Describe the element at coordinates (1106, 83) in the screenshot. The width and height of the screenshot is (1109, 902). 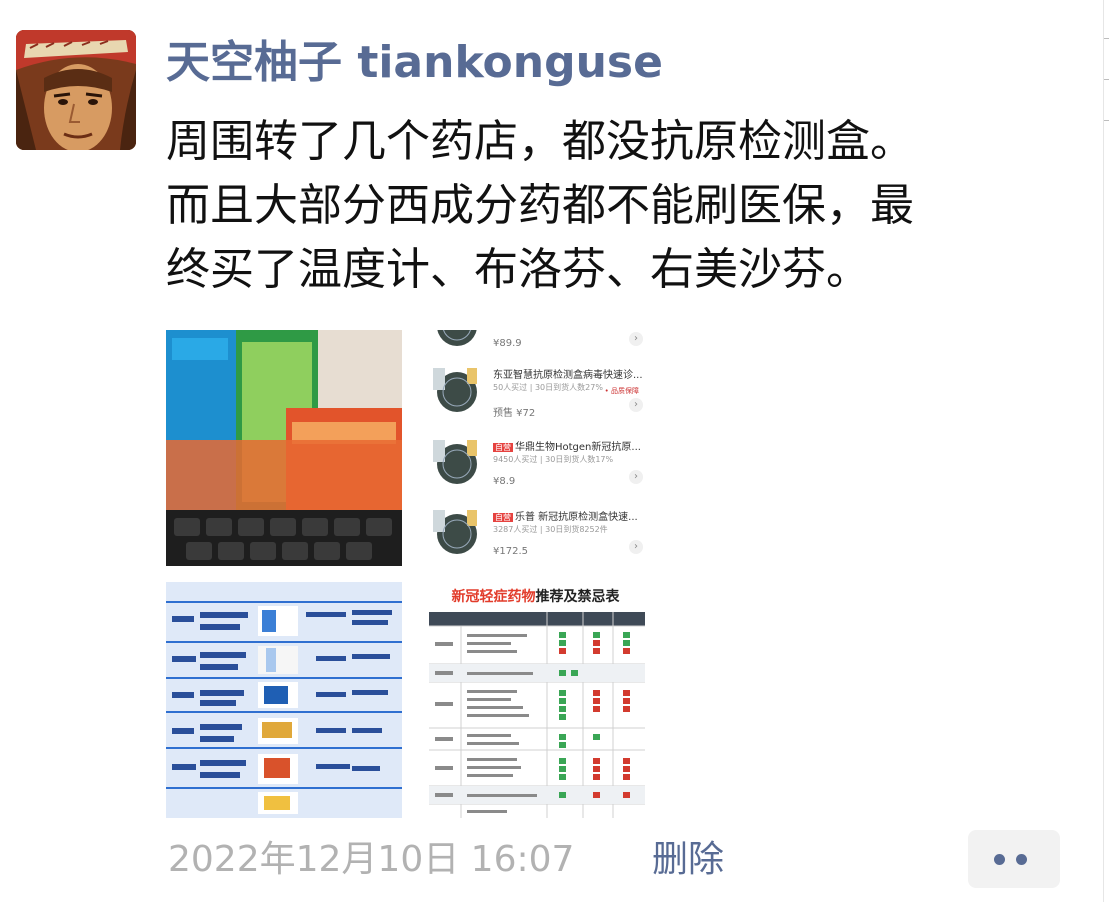
I see `scrollbar` at that location.